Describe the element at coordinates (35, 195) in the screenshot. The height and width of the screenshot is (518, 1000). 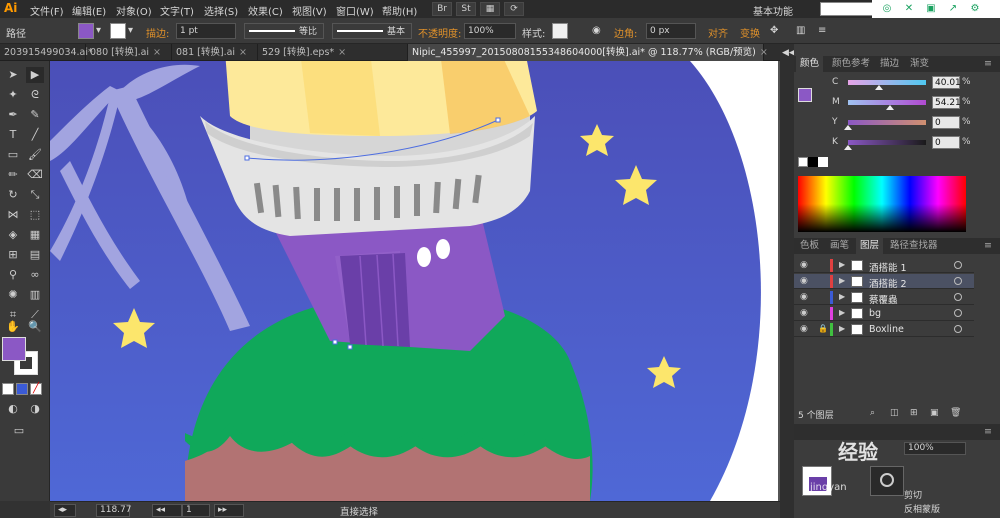
I see `scale-tool-icon: ⤡` at that location.